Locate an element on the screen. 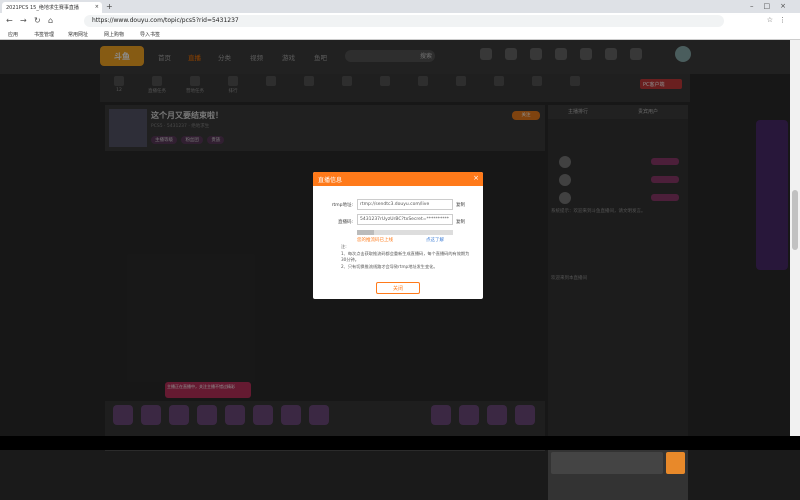 The height and width of the screenshot is (500, 800). bookmark-item: 网上购物 is located at coordinates (114, 34).